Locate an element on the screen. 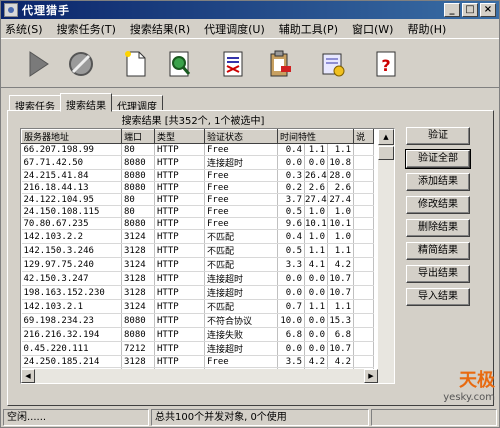  menu-help: 帮助(H) is located at coordinates (426, 29).